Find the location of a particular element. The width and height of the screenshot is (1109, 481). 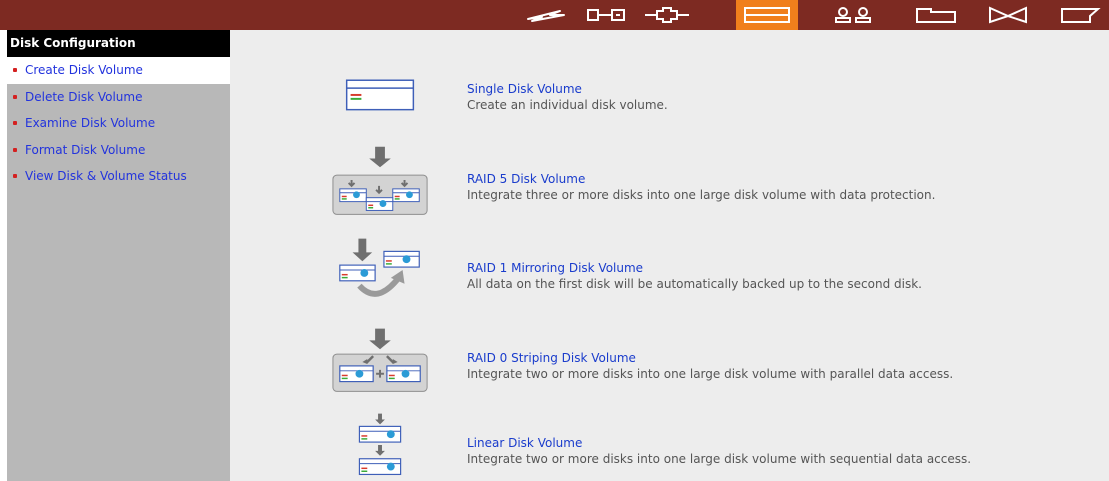

system-settings-icon is located at coordinates (606, 15).